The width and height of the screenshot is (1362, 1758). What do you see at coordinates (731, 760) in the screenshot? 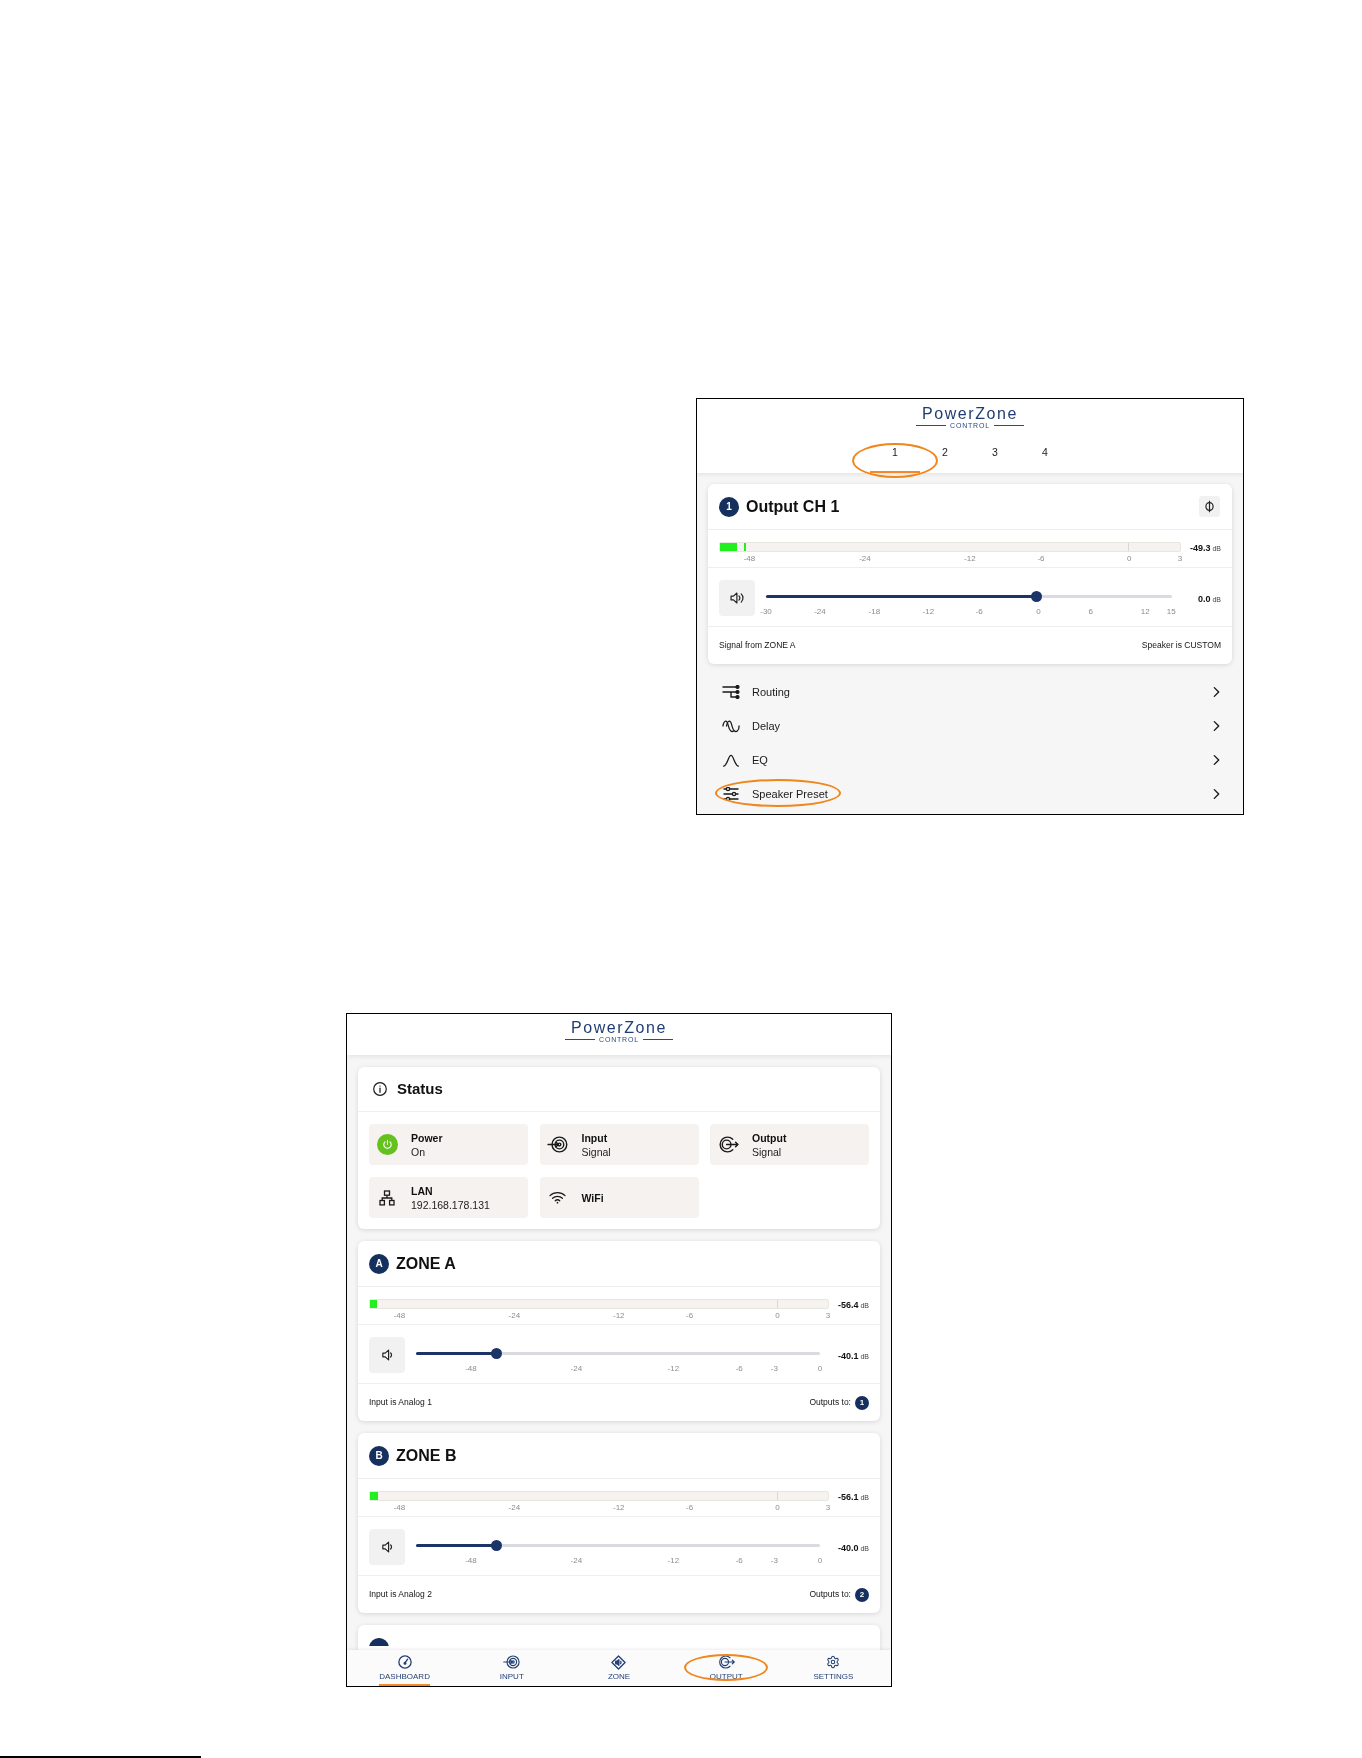
I see `bell-curve-icon` at bounding box center [731, 760].